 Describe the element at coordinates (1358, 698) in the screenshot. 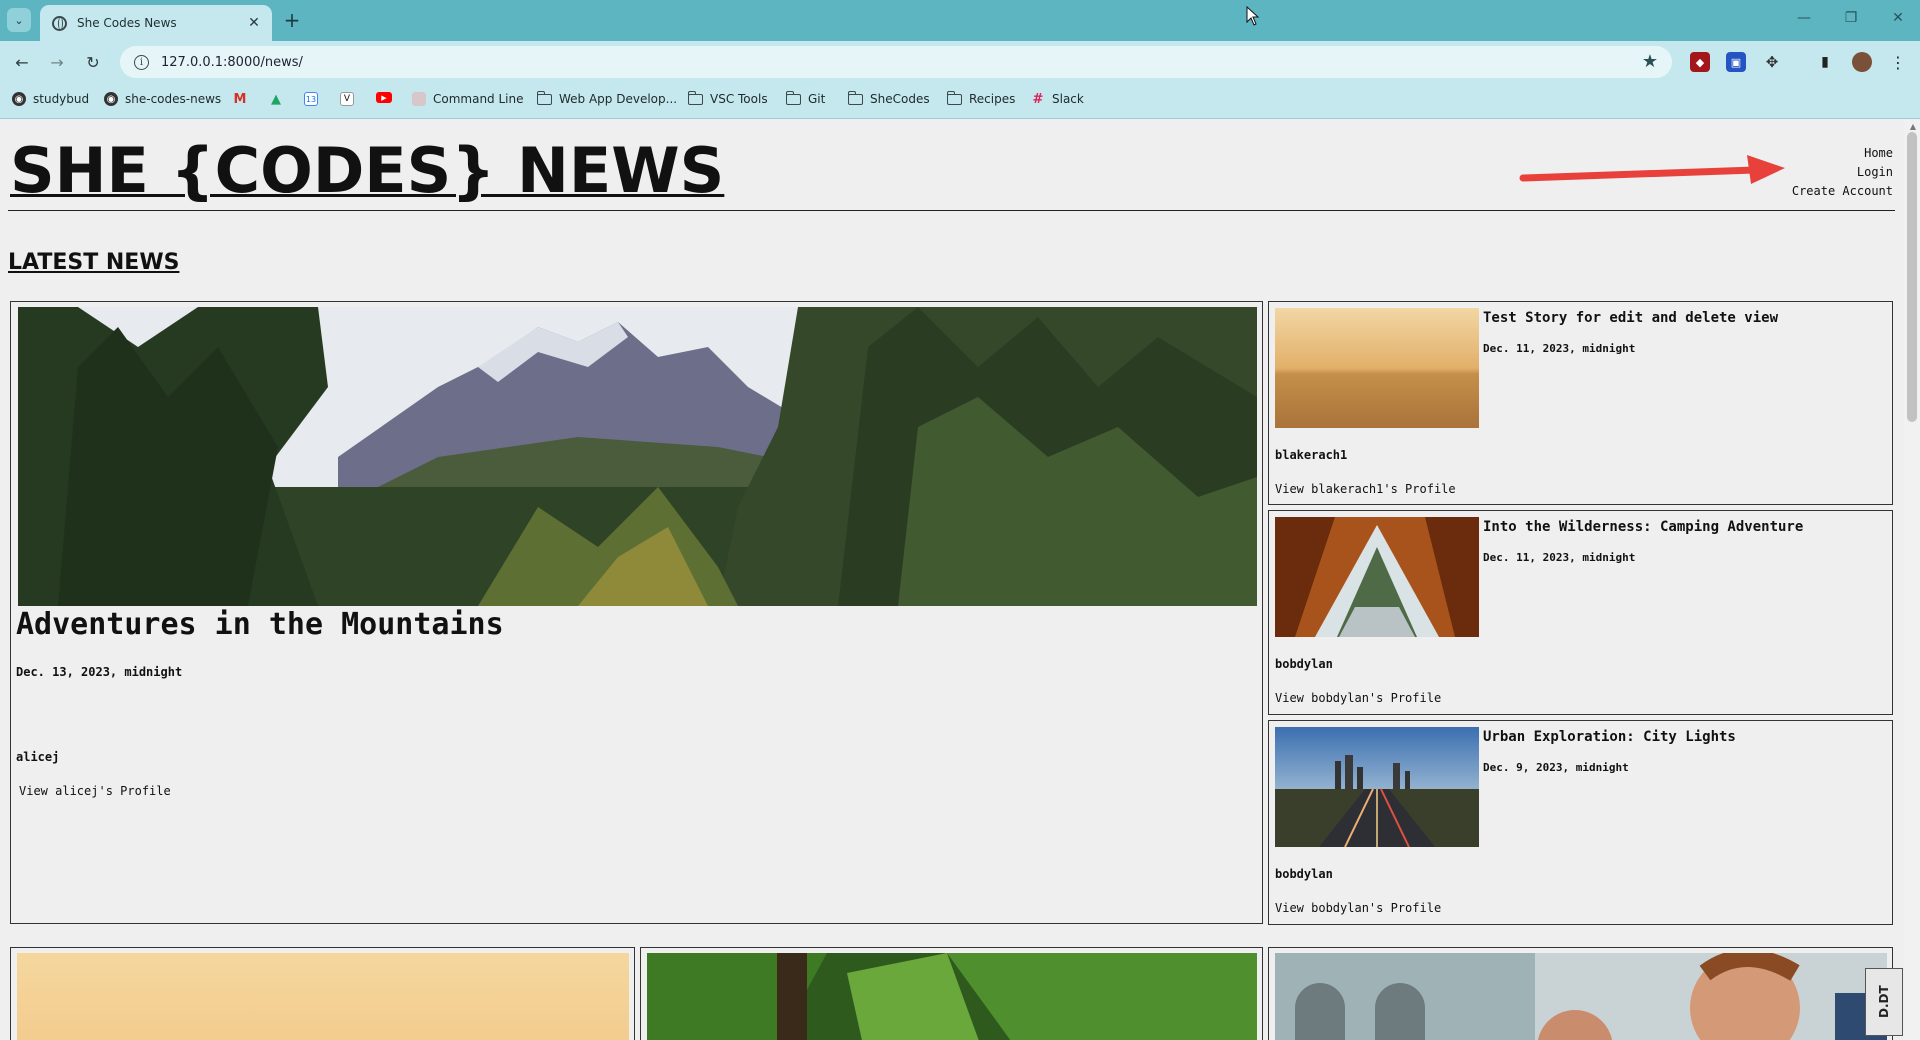

I see `side-story-profile-link-2: View bobdylan's Profile` at that location.